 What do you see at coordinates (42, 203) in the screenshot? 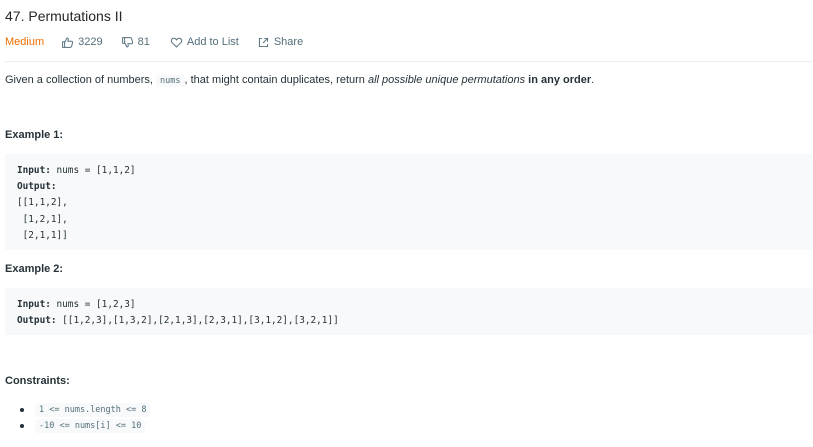
I see `example-1-output-value: [[1,1,2],` at bounding box center [42, 203].